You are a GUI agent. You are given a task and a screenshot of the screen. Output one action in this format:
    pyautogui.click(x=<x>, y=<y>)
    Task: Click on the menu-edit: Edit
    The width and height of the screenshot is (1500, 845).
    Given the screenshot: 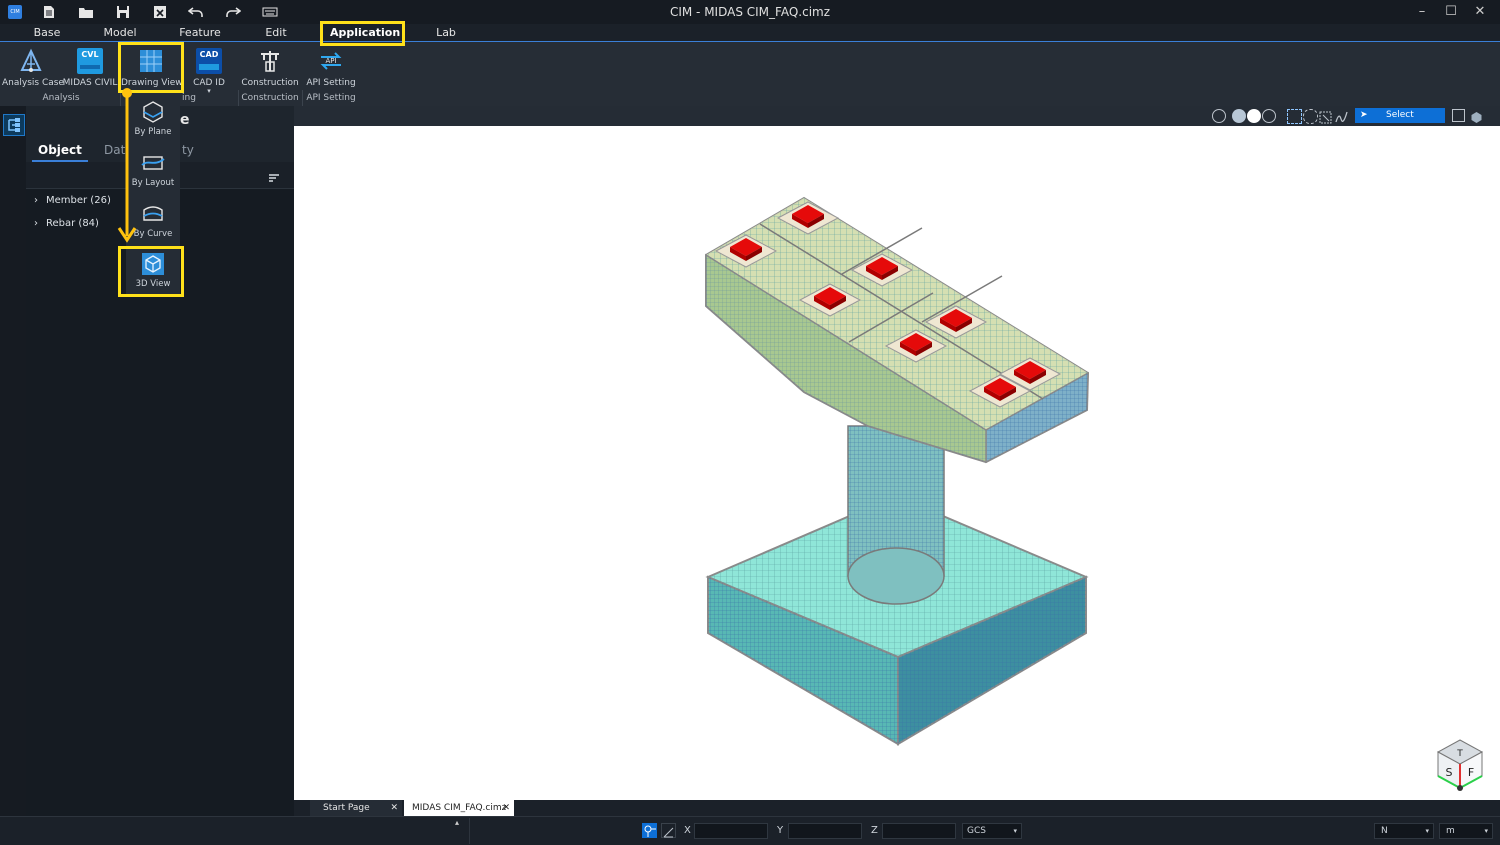 What is the action you would take?
    pyautogui.click(x=276, y=32)
    